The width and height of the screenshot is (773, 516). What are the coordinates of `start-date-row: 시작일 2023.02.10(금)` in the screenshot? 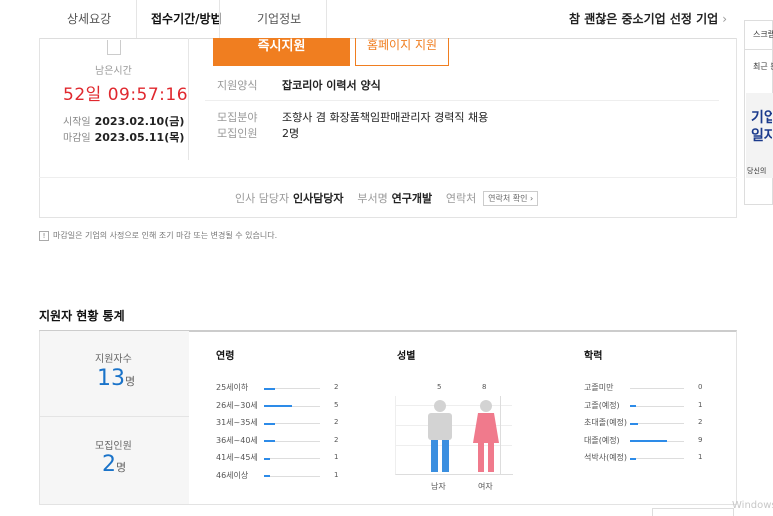 It's located at (123, 121).